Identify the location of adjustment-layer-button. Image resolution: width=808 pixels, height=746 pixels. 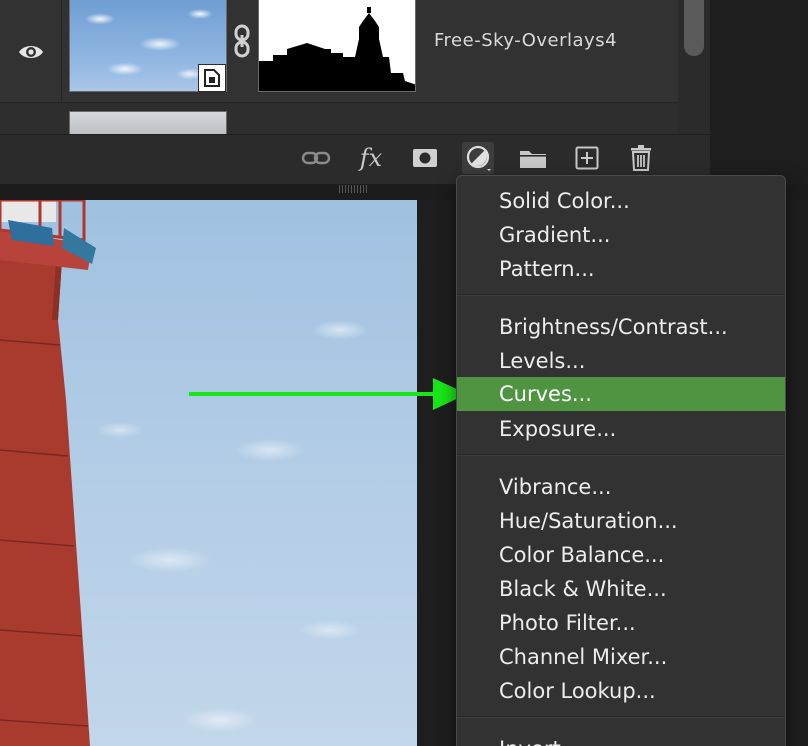
(478, 158).